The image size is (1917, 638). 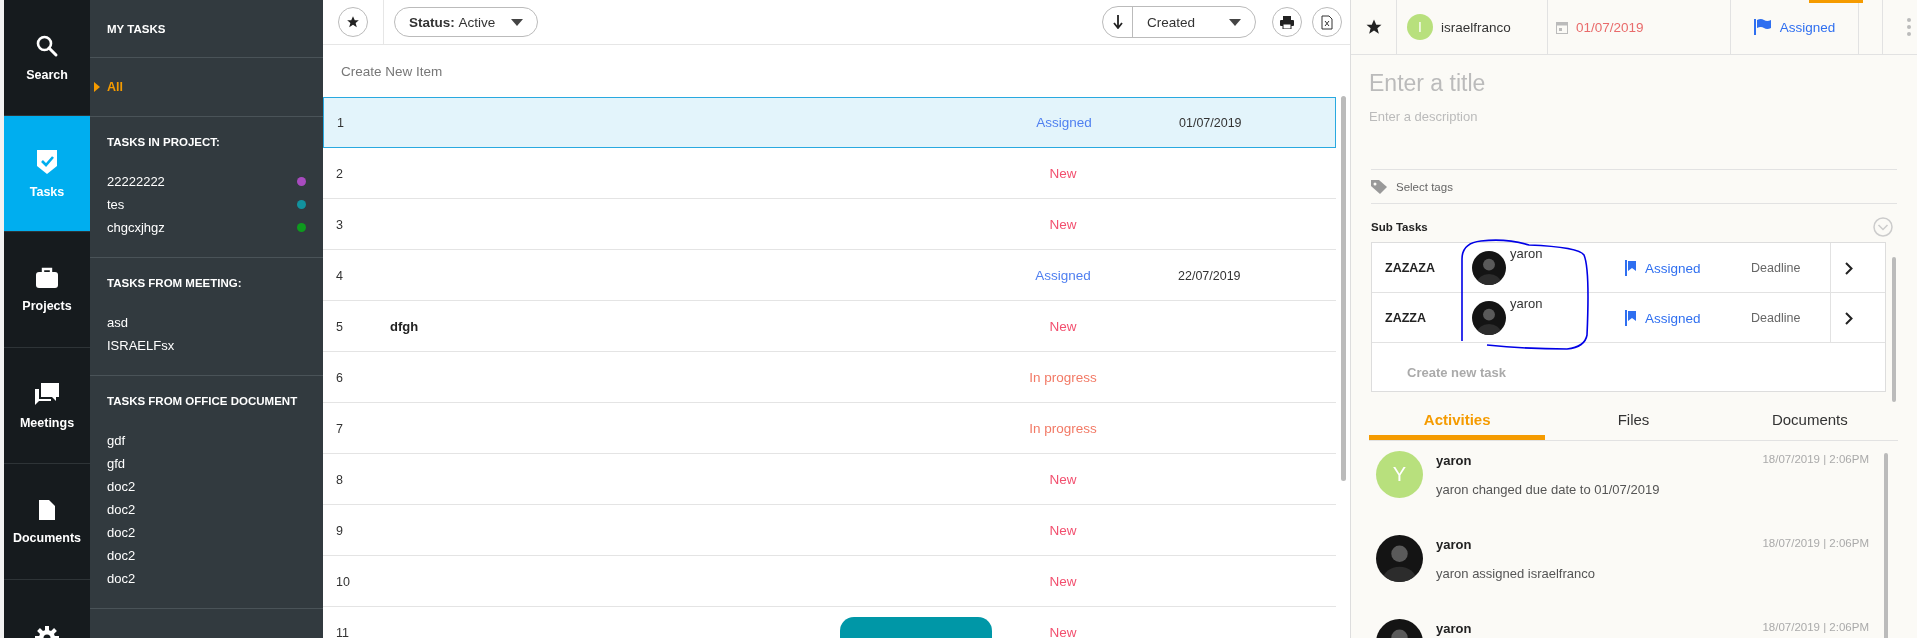 I want to click on sidebar-item: gdf, so click(x=116, y=440).